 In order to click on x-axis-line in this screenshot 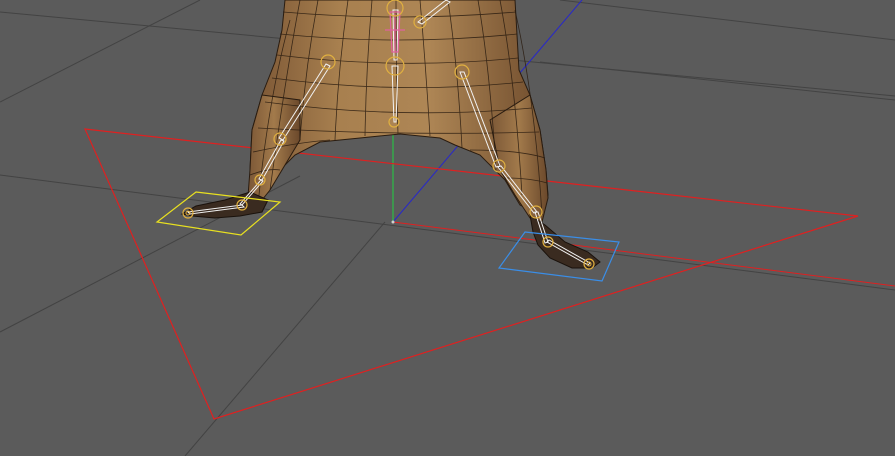, I will do `click(643, 254)`.